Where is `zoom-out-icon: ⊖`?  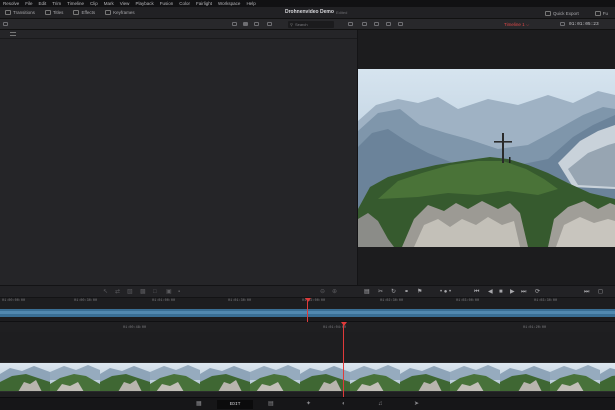 zoom-out-icon: ⊖ is located at coordinates (322, 292).